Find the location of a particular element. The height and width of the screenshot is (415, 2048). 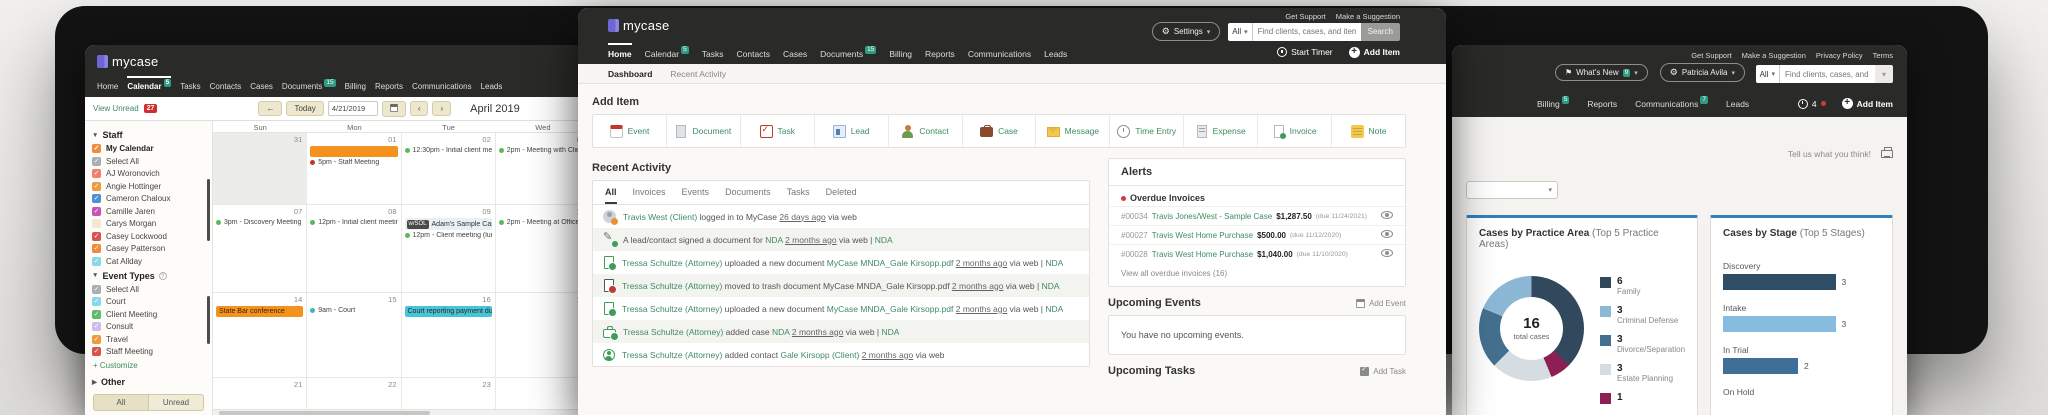

today-button: Today is located at coordinates (305, 108).